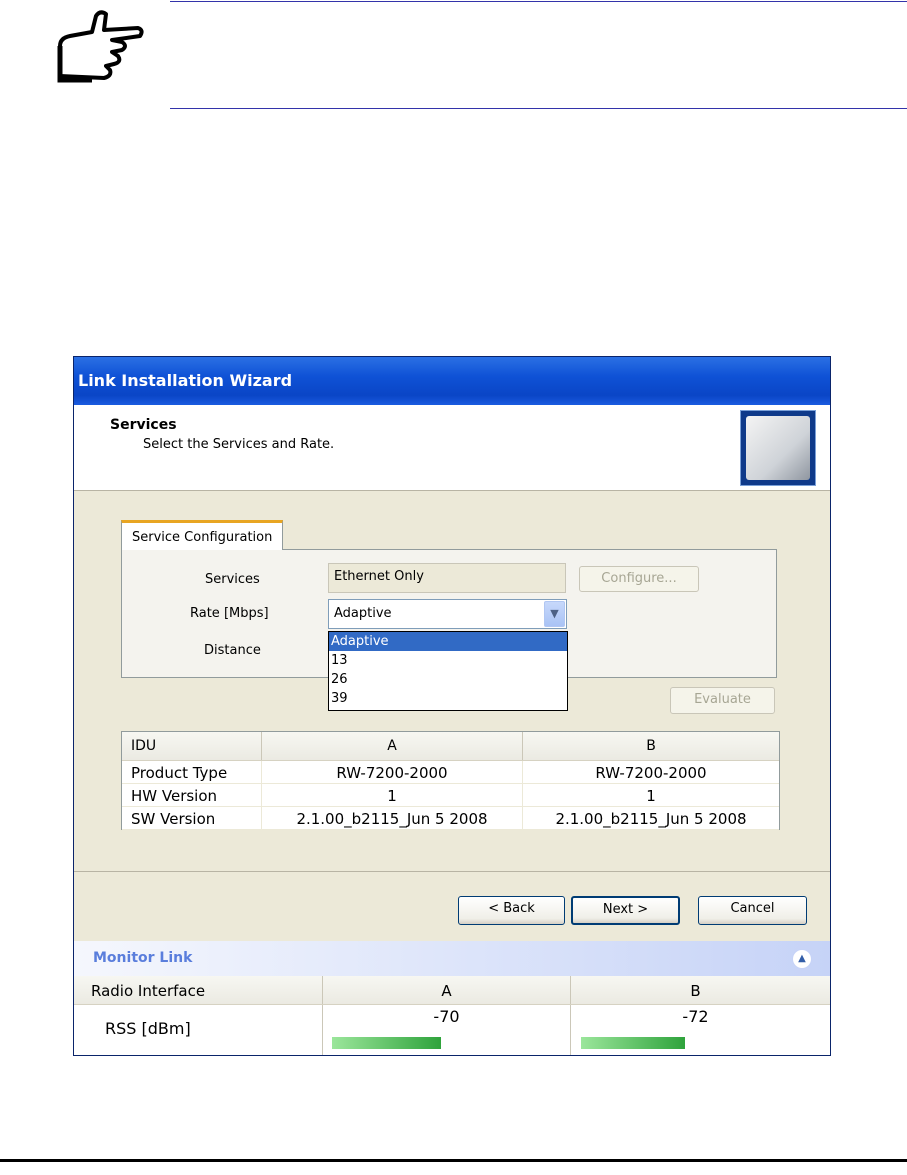 This screenshot has width=907, height=1175. I want to click on rate-option-26: 26, so click(448, 679).